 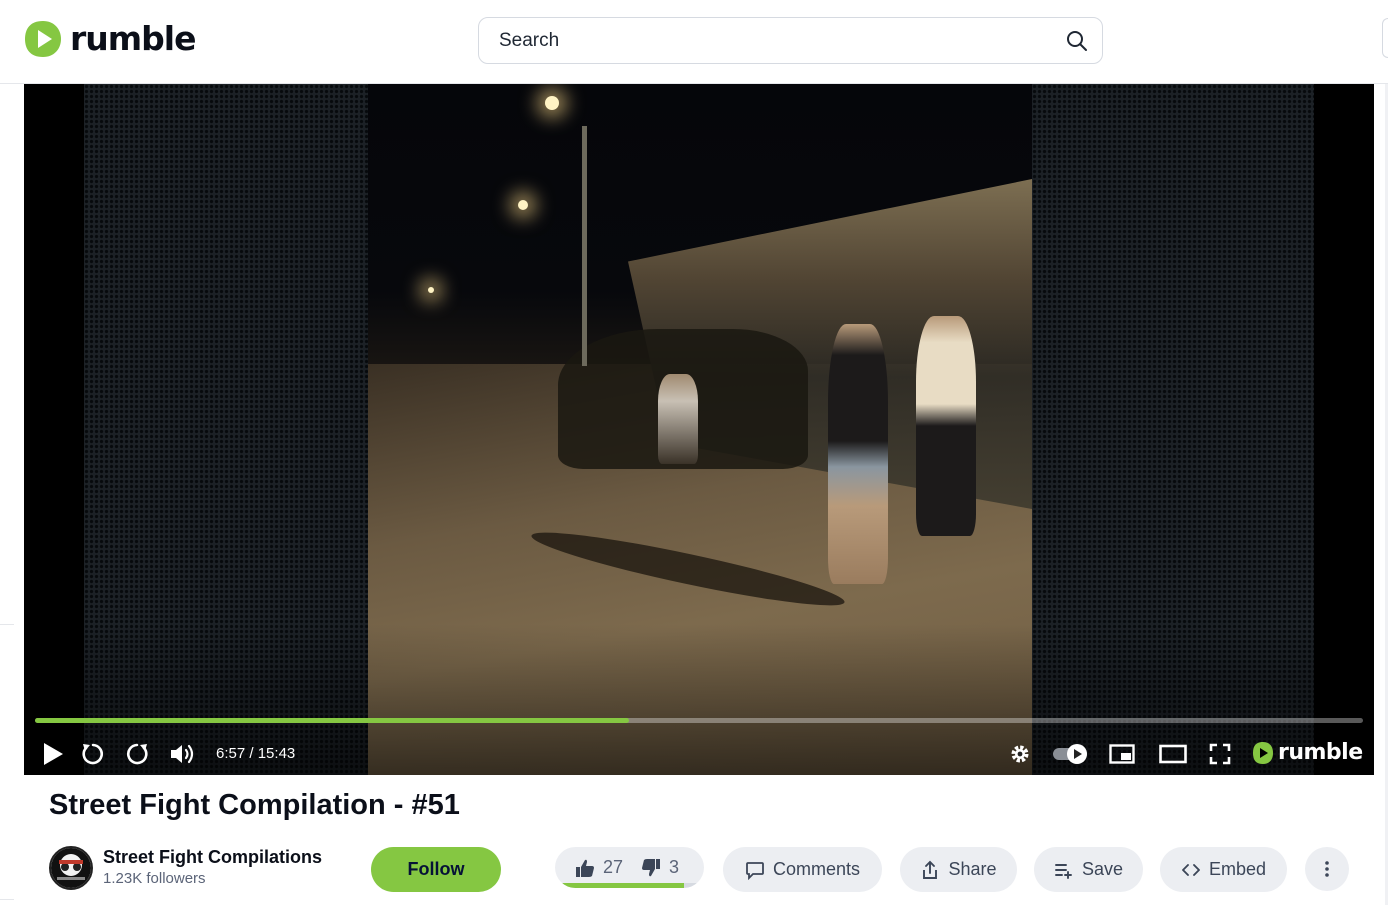 I want to click on thumbs-up-icon, so click(x=585, y=868).